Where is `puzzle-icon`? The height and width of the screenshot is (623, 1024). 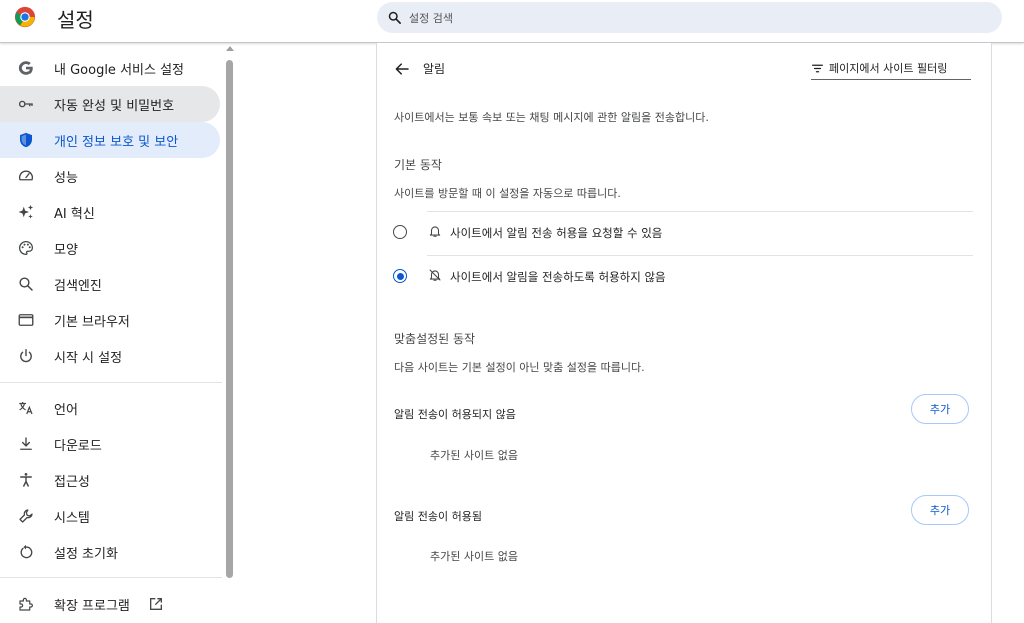 puzzle-icon is located at coordinates (26, 604).